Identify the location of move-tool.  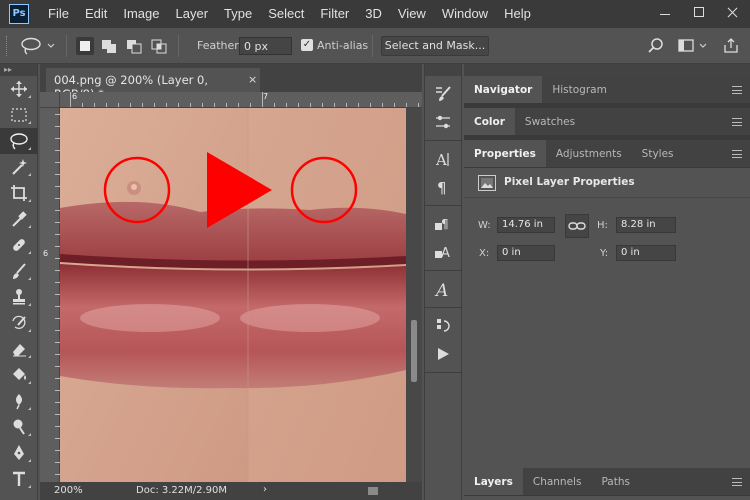
(19, 89).